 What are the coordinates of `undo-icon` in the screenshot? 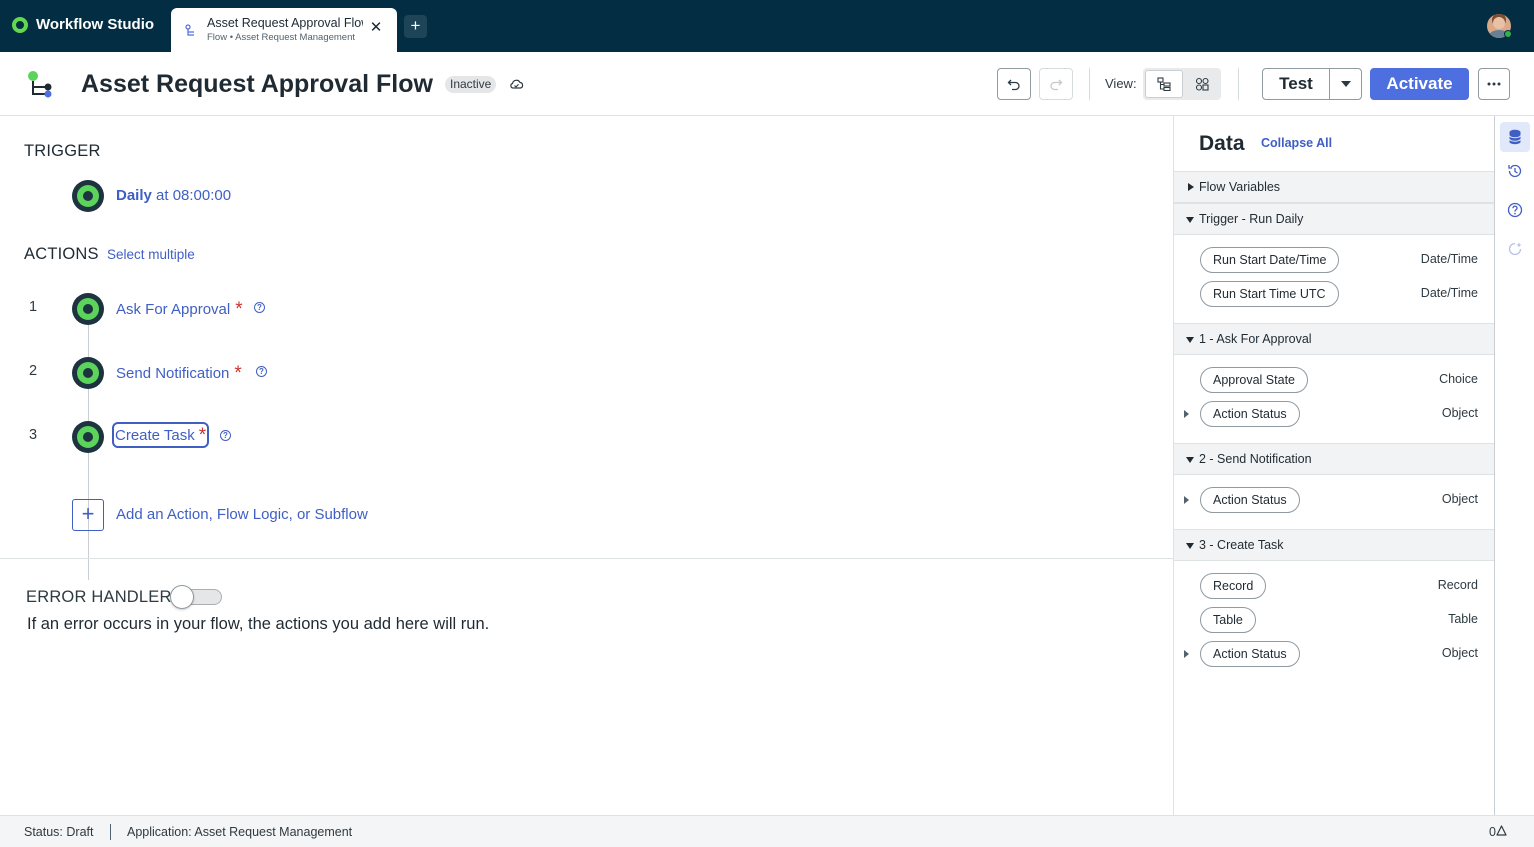 It's located at (1013, 85).